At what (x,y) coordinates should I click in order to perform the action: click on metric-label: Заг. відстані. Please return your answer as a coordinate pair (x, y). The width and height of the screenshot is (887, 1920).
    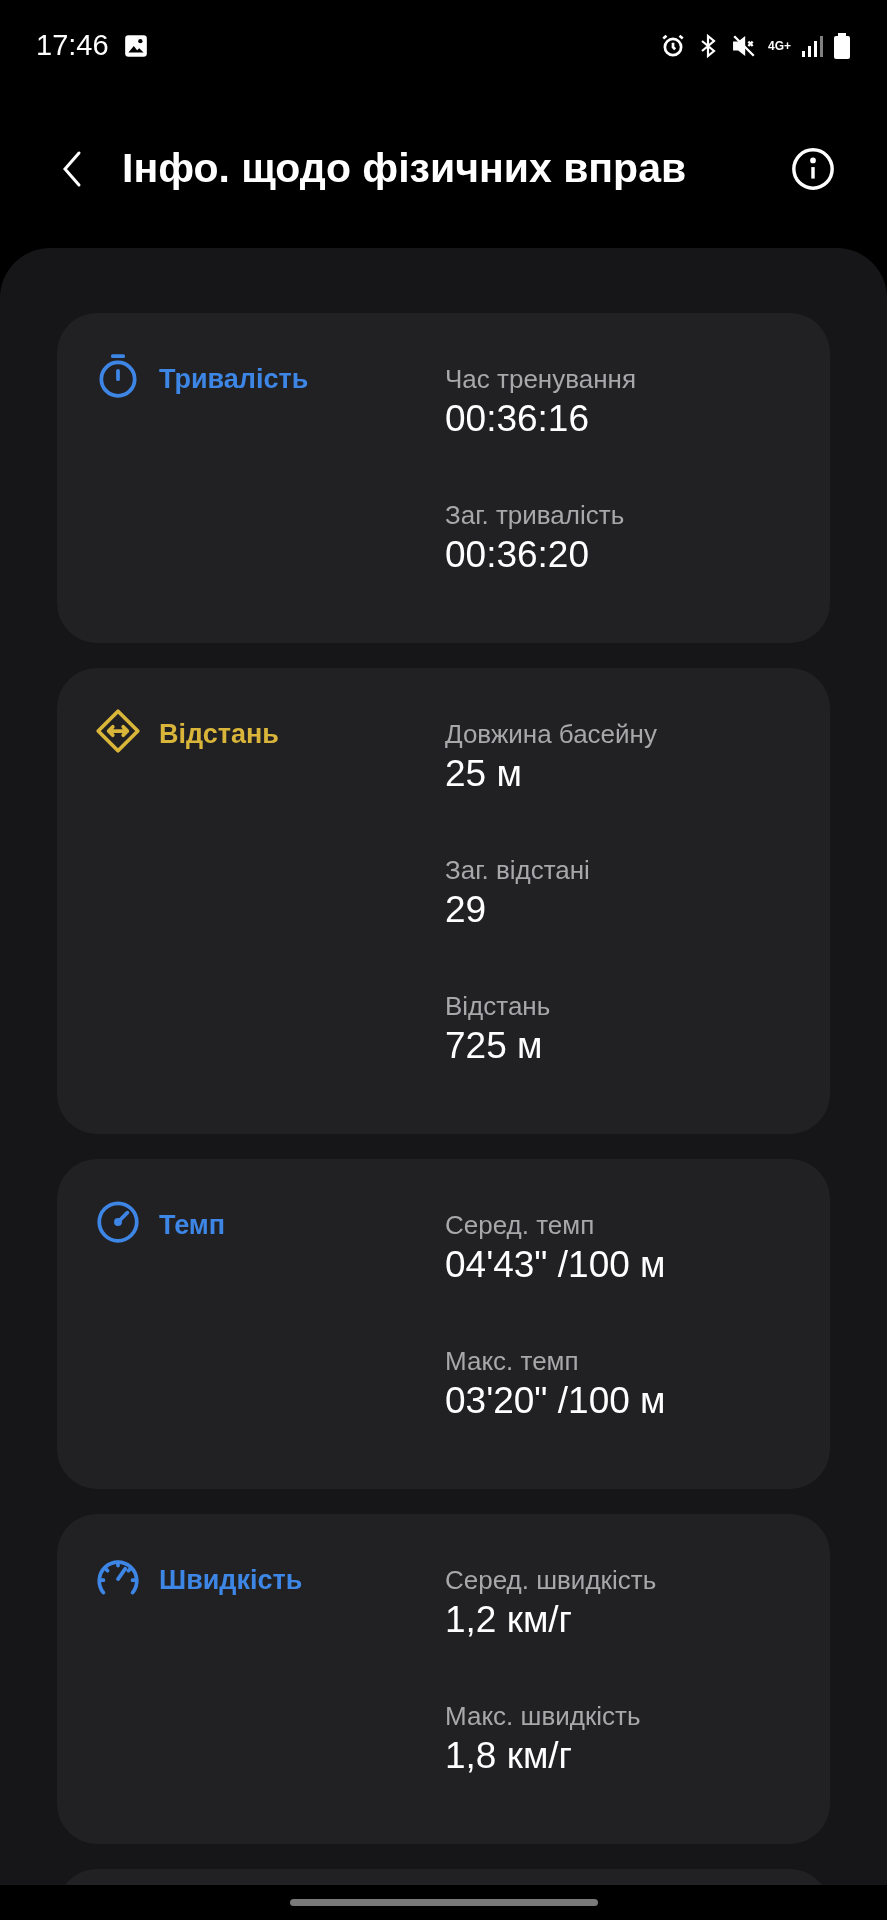
    Looking at the image, I should click on (518, 870).